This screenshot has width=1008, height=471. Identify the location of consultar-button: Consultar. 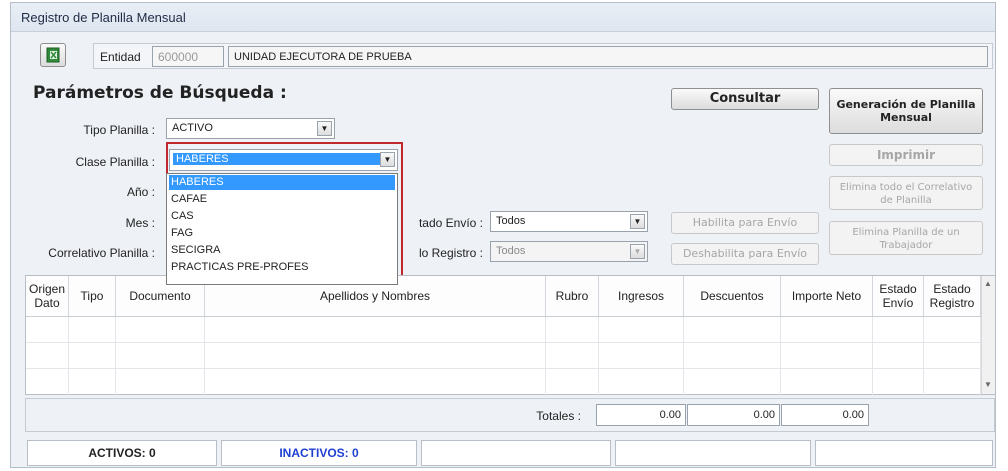
(745, 99).